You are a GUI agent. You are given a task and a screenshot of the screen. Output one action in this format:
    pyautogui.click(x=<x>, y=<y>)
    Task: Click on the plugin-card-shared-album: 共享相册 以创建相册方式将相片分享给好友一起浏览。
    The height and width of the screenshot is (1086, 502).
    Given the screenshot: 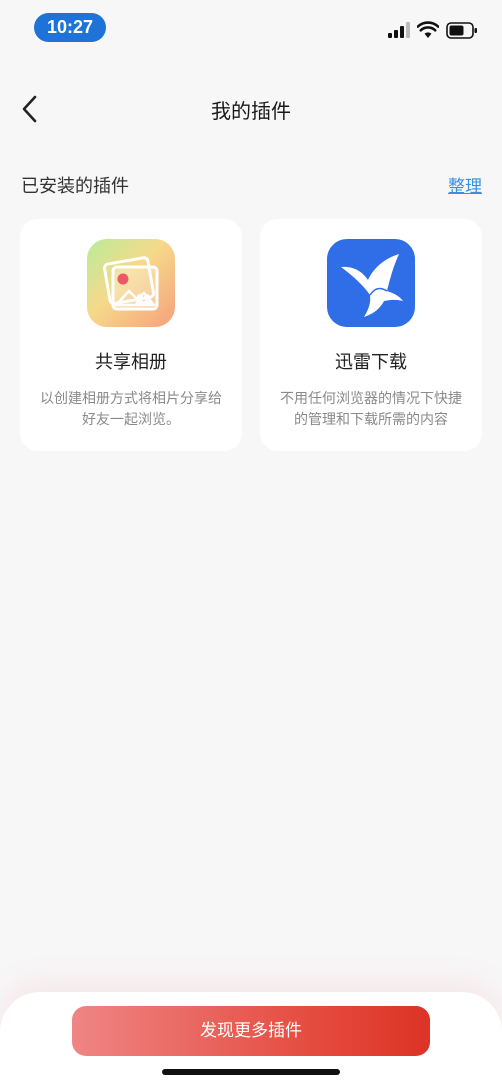 What is the action you would take?
    pyautogui.click(x=131, y=335)
    